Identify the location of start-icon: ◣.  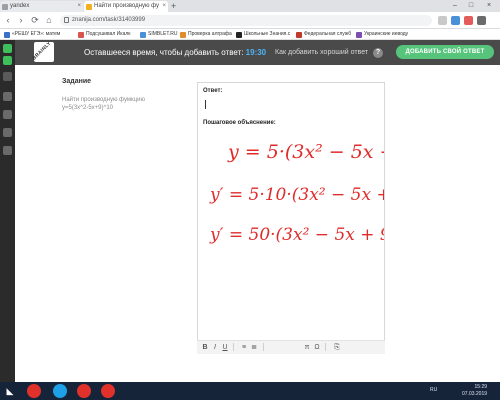
(10, 391).